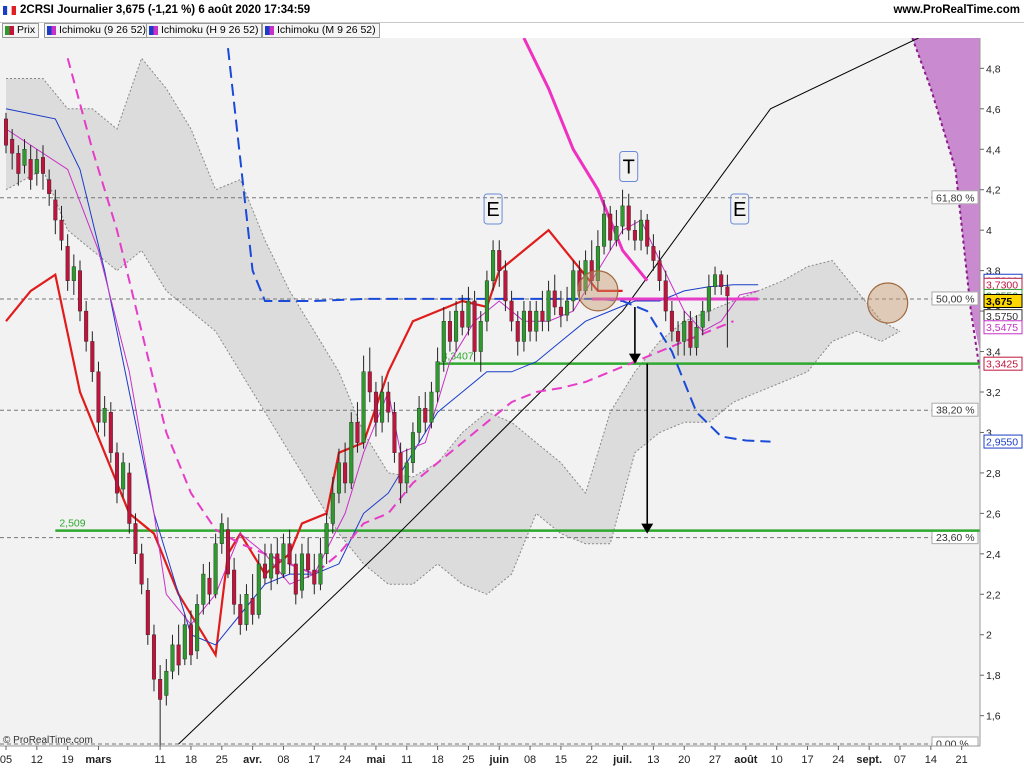 The image size is (1024, 771). What do you see at coordinates (592, 760) in the screenshot?
I see `x-tick-label: 22` at bounding box center [592, 760].